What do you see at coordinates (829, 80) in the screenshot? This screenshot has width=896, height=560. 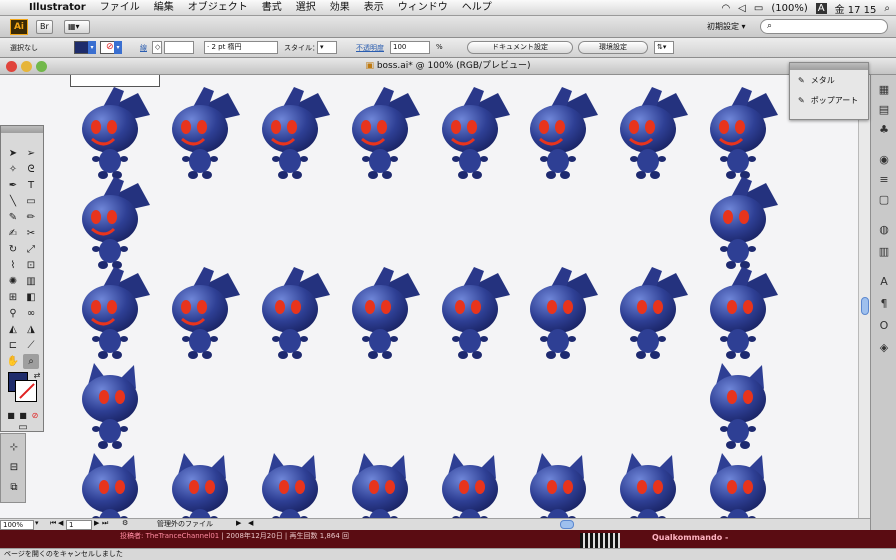 I see `brush-item-metal: ✎ メタル` at bounding box center [829, 80].